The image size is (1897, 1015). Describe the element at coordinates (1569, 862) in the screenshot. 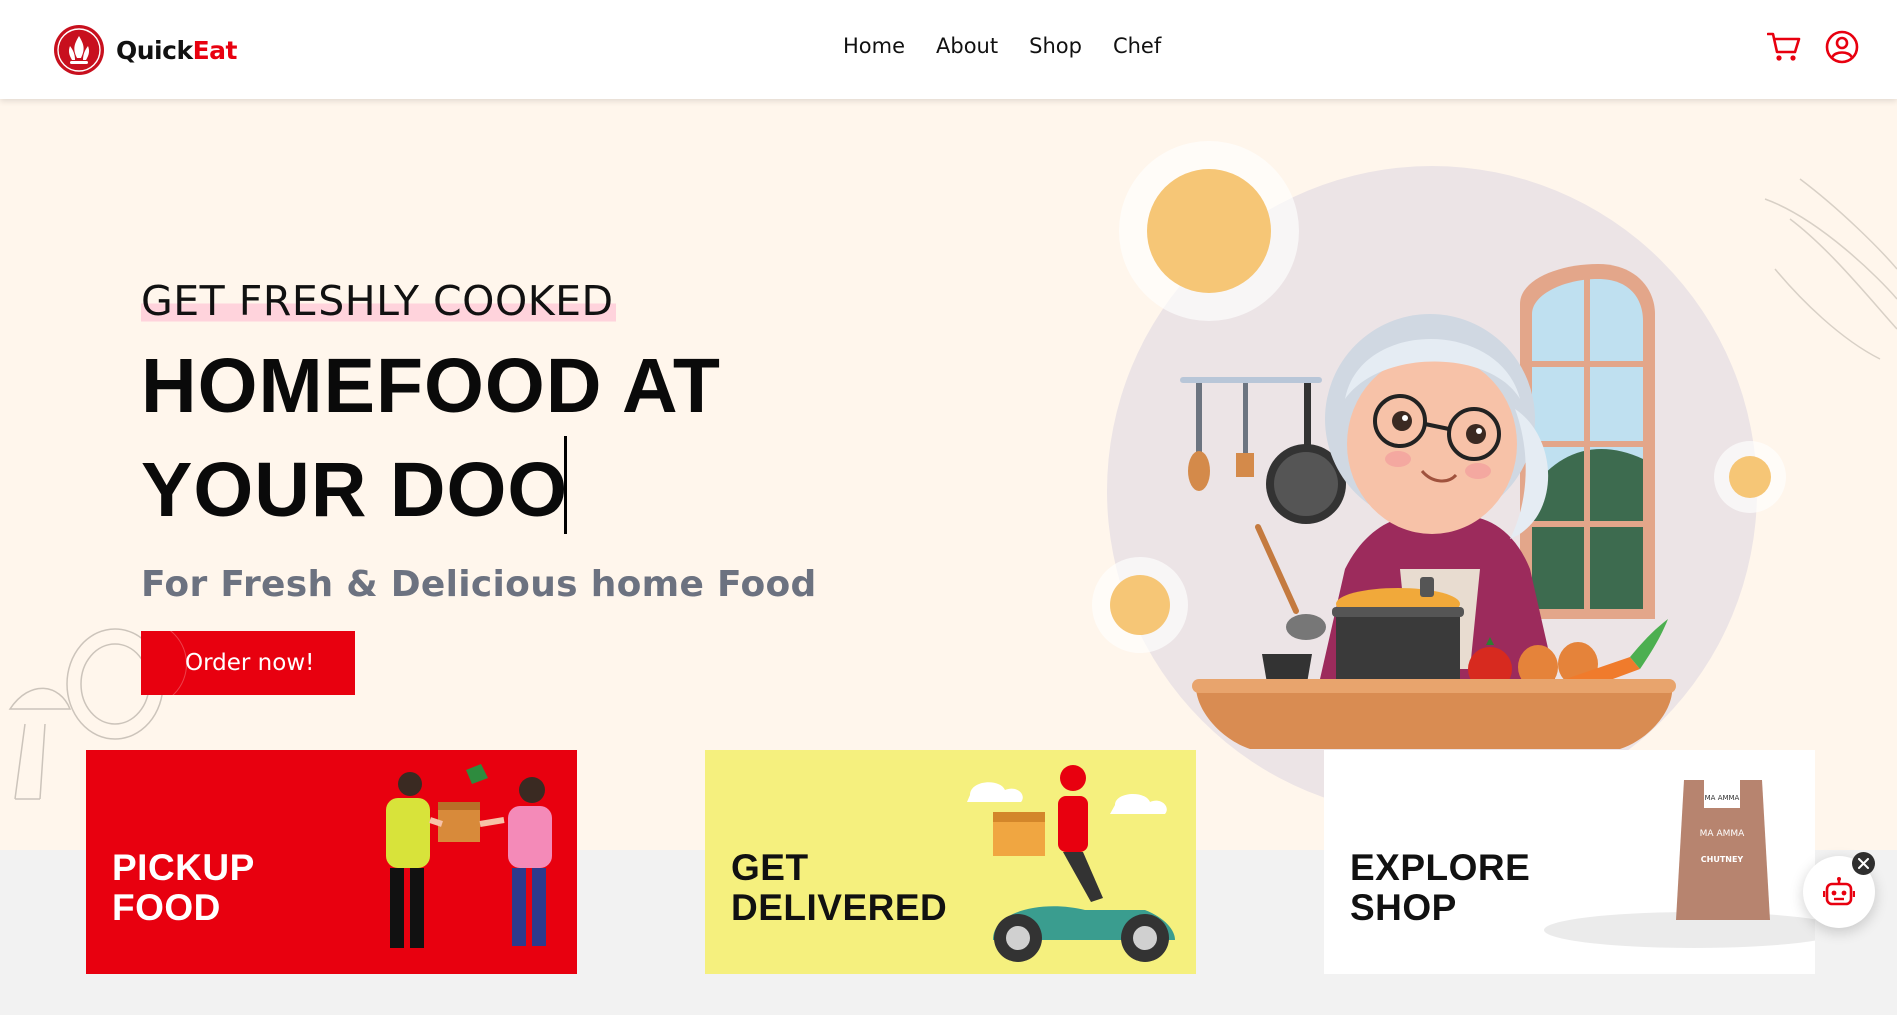

I see `explore-shop-card: MA AMMA MA AMMA CHUTNEY EXPLORE SHOP` at that location.